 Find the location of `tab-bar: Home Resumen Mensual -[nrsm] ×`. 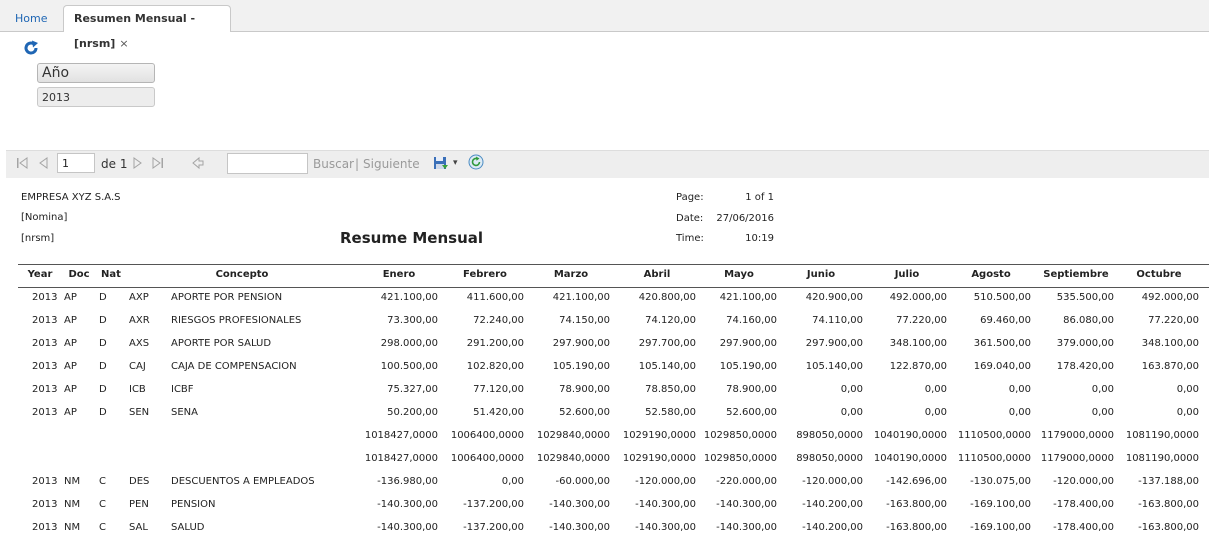

tab-bar: Home Resumen Mensual -[nrsm] × is located at coordinates (604, 25).